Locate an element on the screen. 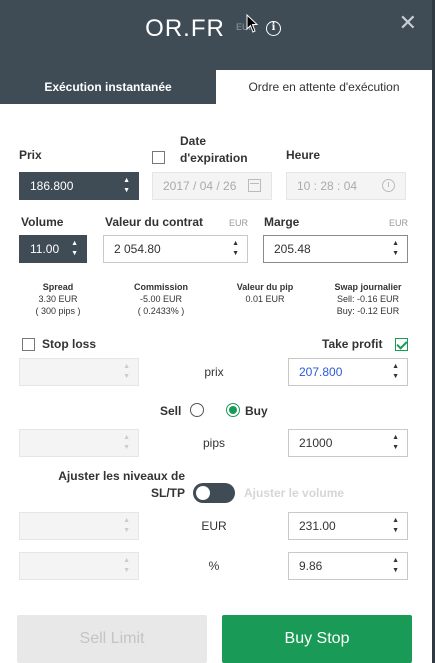  take-profit-pips-input: 21000 ▲ ▼ is located at coordinates (348, 443).